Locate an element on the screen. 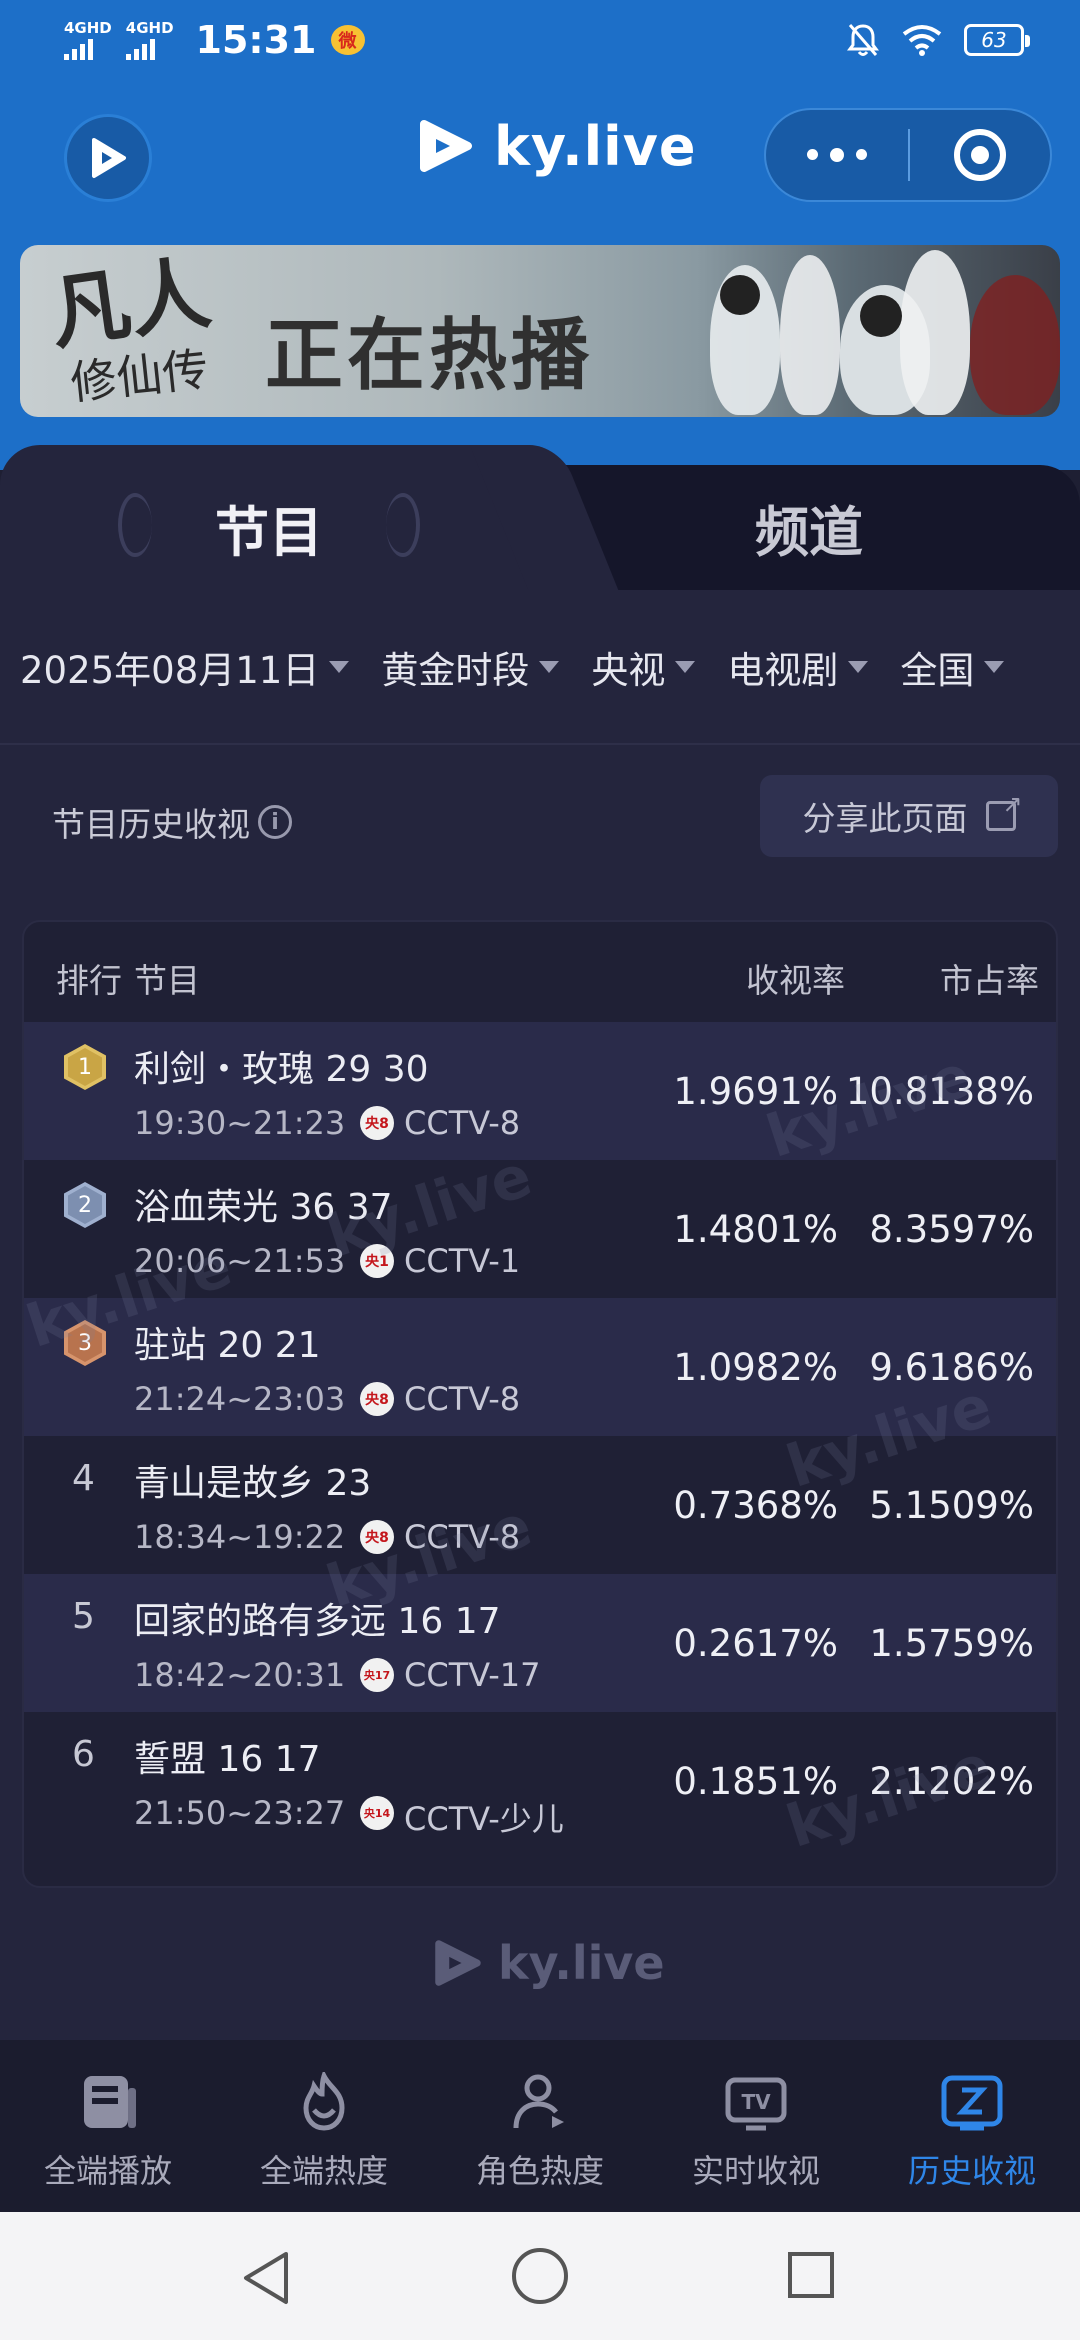  bronze-medal-icon: 3 is located at coordinates (85, 1343).